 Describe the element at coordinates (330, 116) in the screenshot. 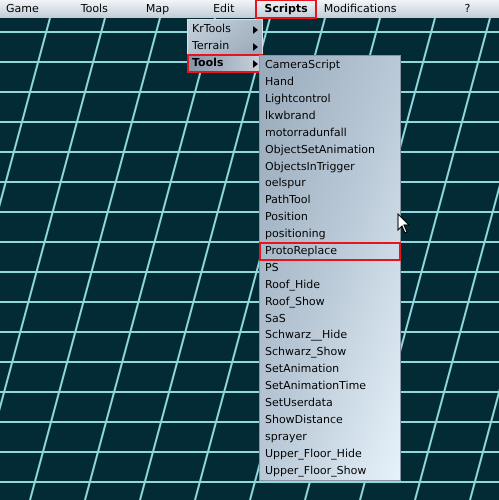

I see `menu-item: lkwbrand` at that location.